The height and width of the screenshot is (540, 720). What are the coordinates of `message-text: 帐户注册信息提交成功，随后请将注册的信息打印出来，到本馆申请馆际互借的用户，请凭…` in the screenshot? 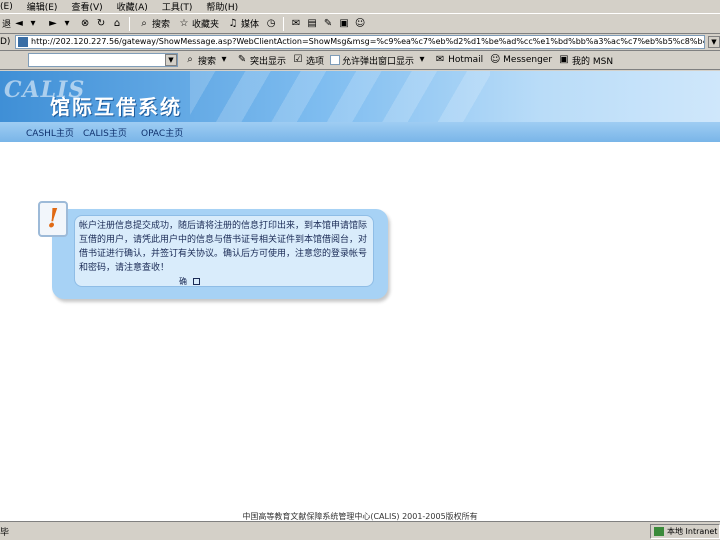 It's located at (223, 247).